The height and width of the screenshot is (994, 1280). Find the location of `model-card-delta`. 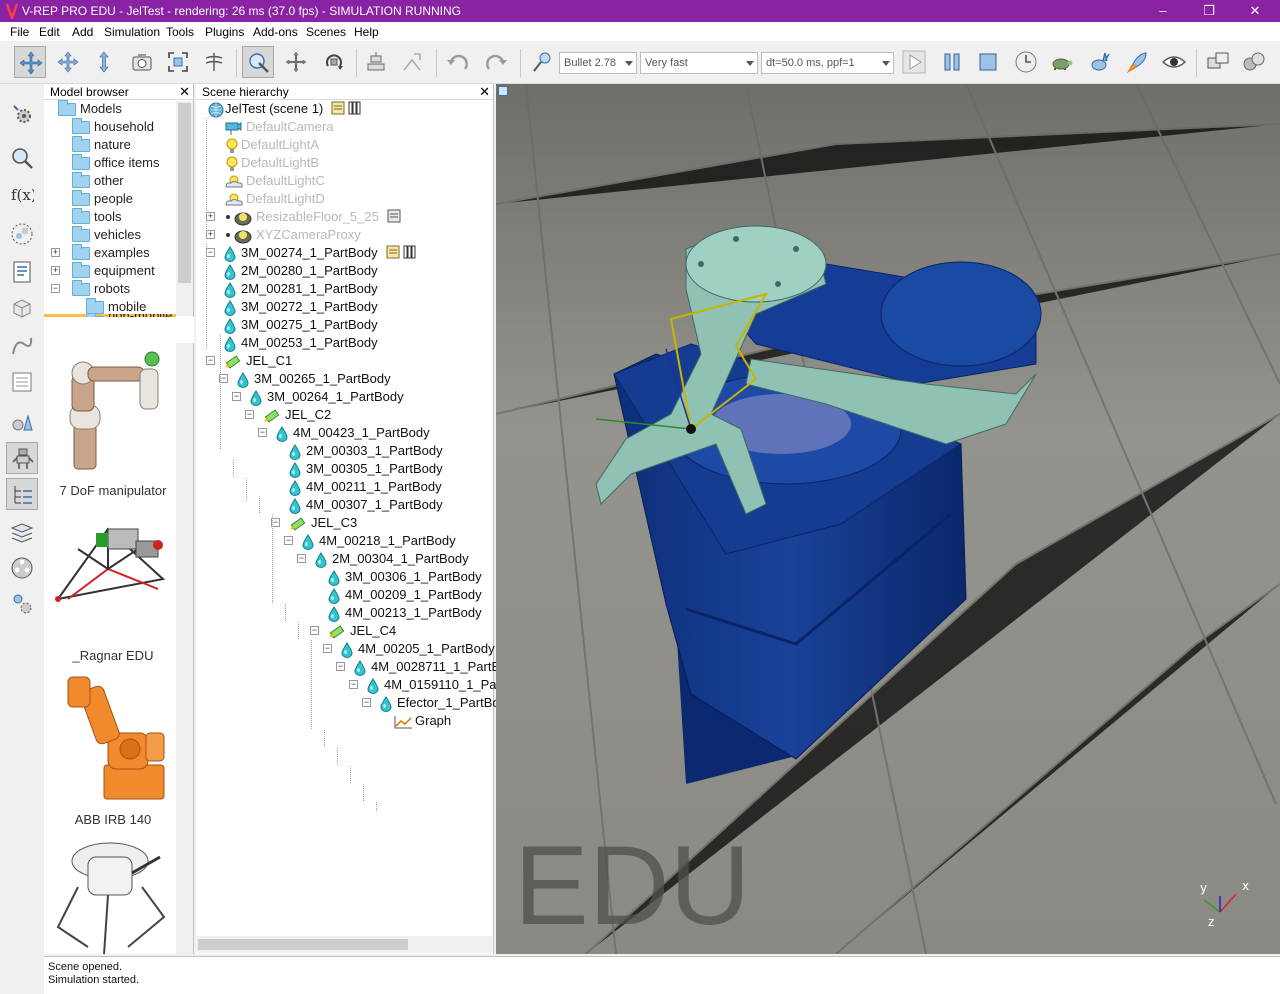

model-card-delta is located at coordinates (110, 894).